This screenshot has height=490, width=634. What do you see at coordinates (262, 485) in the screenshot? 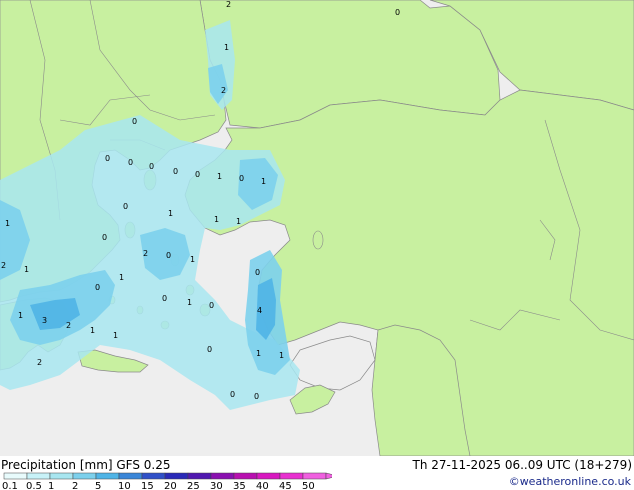
I see `legend-label: 40` at bounding box center [262, 485].